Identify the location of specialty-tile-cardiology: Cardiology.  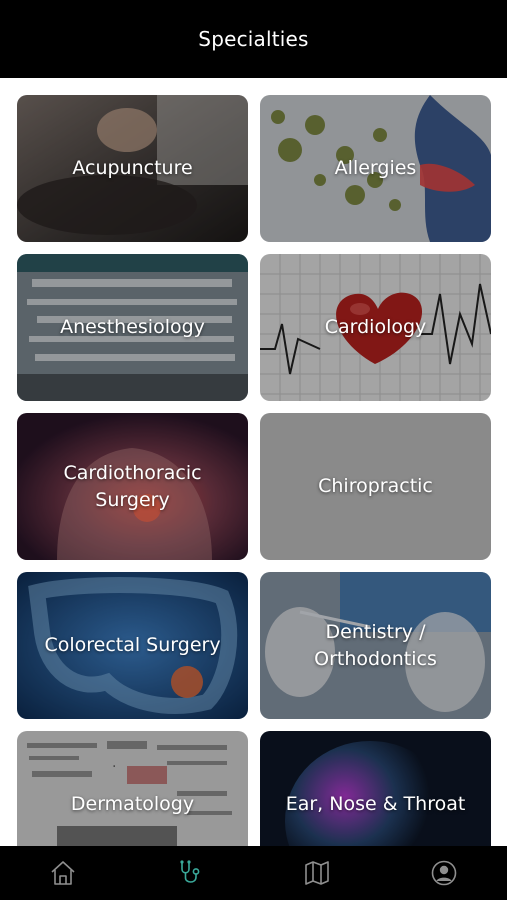
(375, 327).